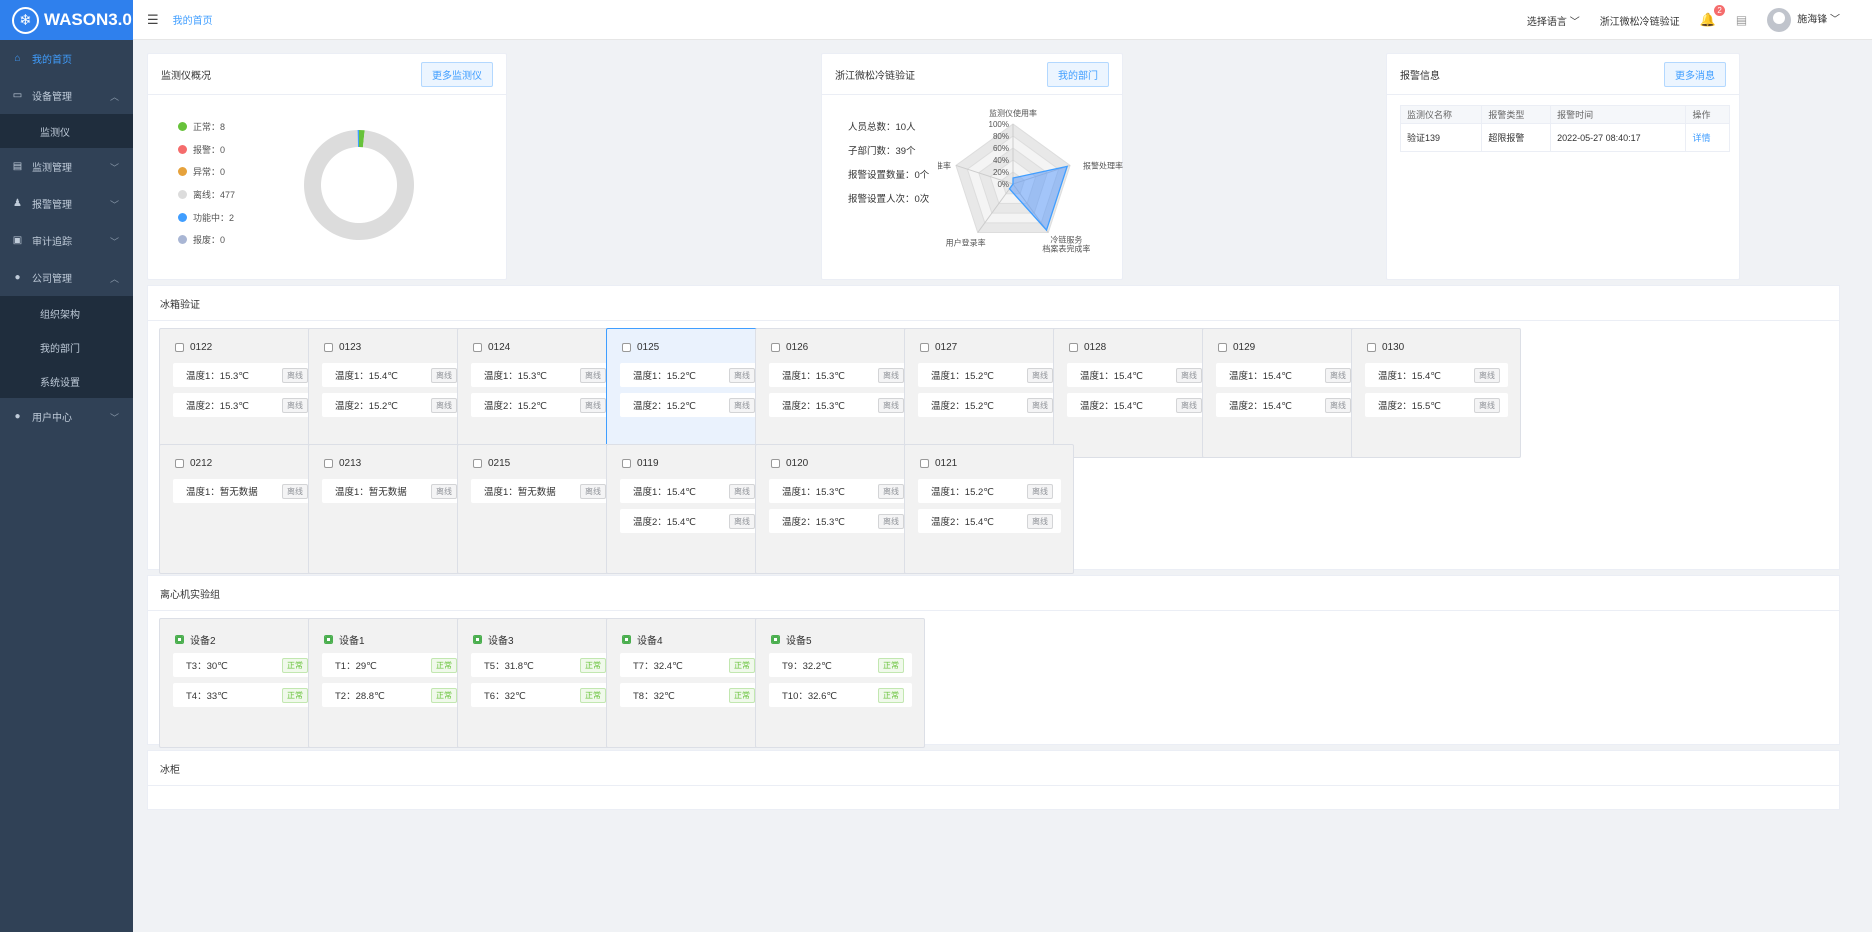 The width and height of the screenshot is (1872, 932). I want to click on stat-people: 人员总数：10人, so click(882, 127).